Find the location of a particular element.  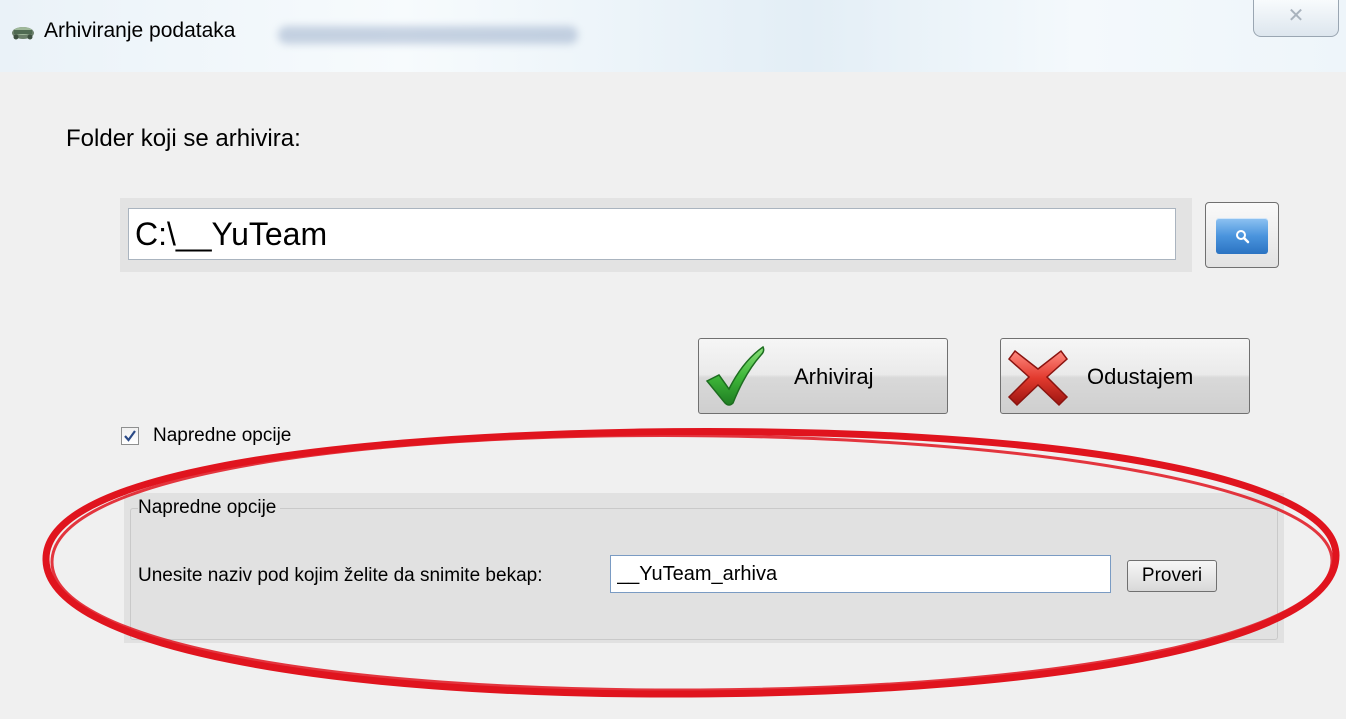

green-checkmark-icon is located at coordinates (735, 375).